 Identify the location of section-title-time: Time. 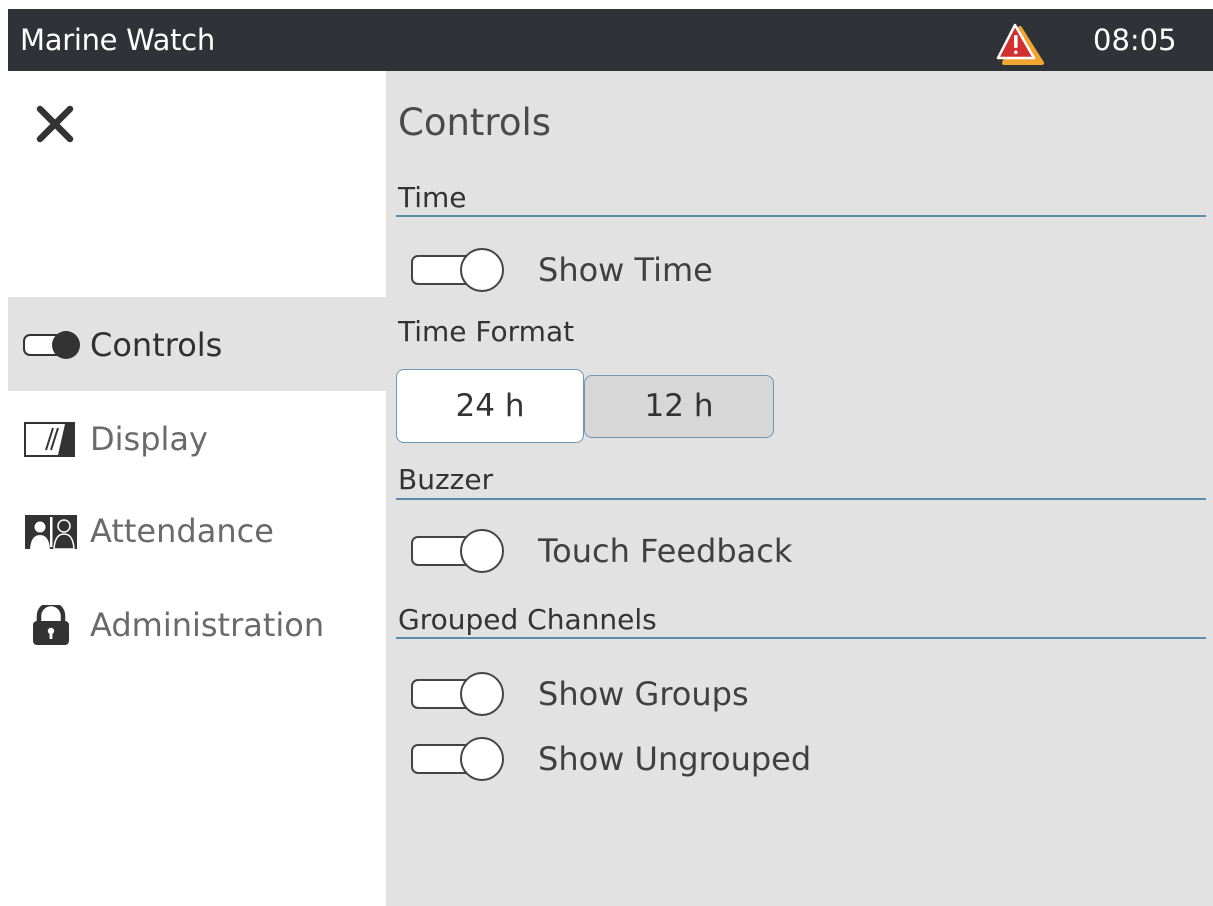
(432, 197).